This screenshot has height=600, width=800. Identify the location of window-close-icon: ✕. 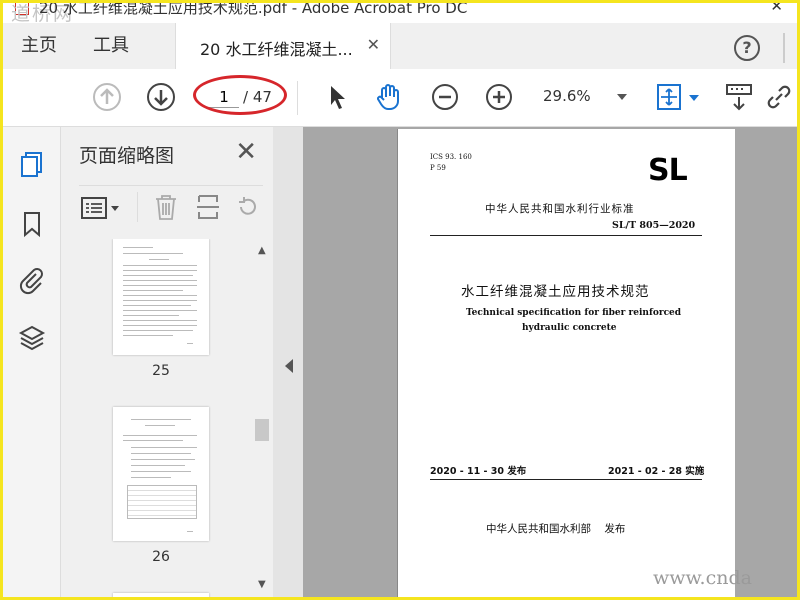
(776, 9).